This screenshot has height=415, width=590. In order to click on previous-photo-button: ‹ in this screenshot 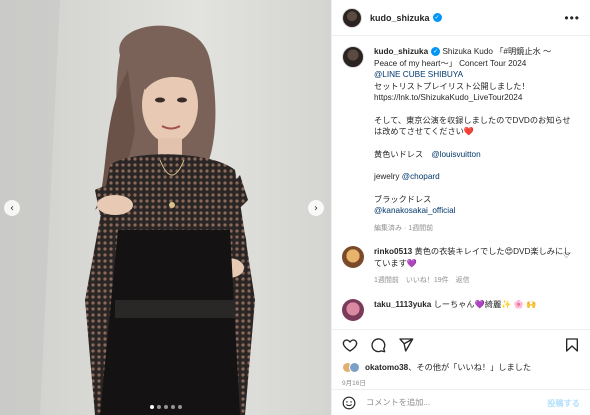, I will do `click(12, 208)`.